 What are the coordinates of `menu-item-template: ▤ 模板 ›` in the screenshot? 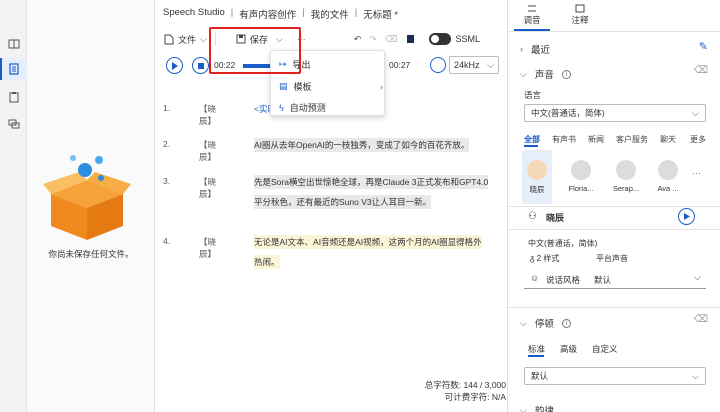 It's located at (331, 86).